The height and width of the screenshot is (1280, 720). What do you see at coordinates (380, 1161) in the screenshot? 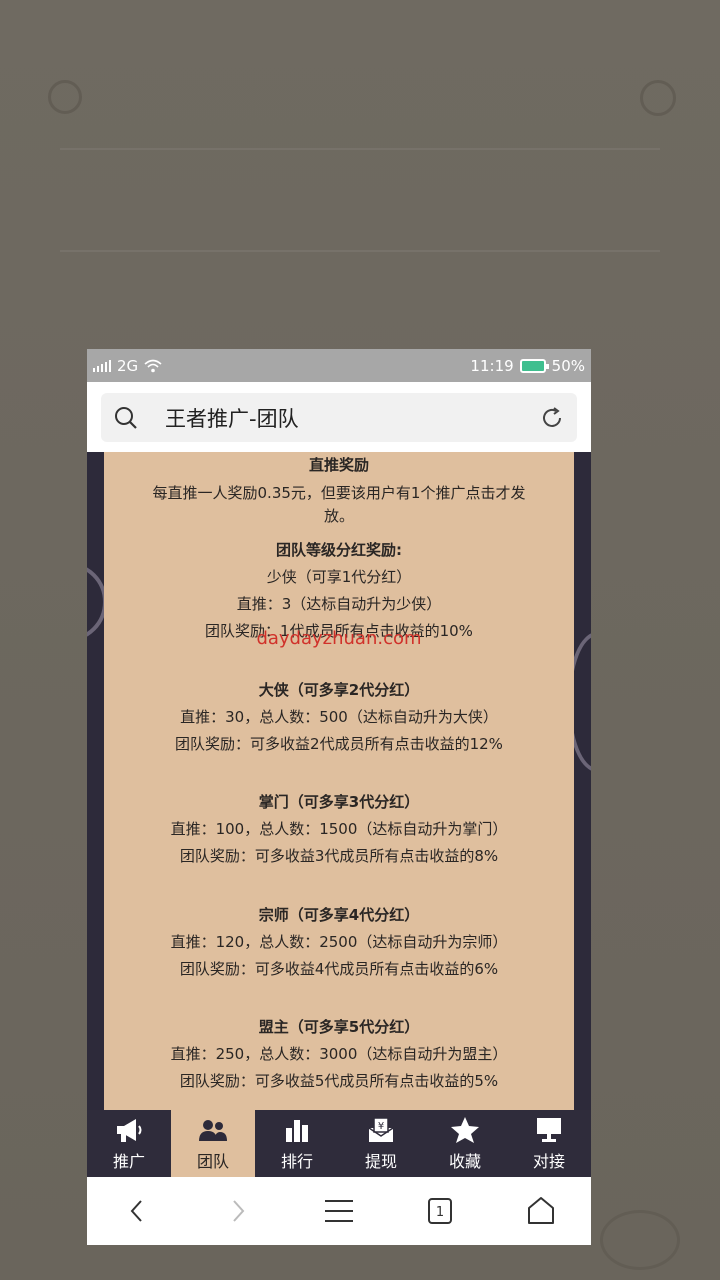
I see `tab-label: 提现` at bounding box center [380, 1161].